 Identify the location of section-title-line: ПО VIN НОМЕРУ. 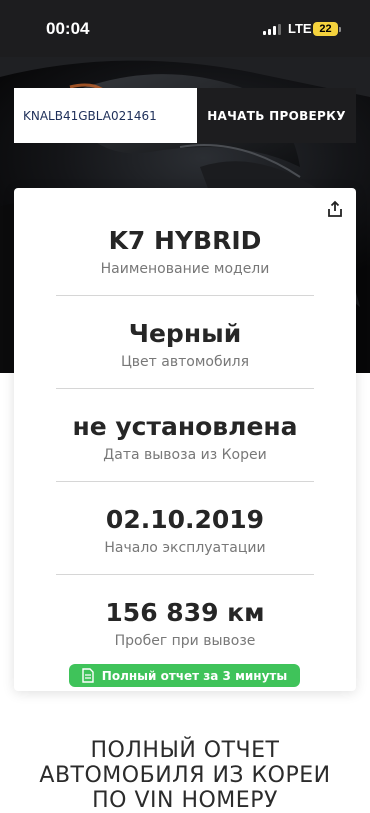
(185, 800).